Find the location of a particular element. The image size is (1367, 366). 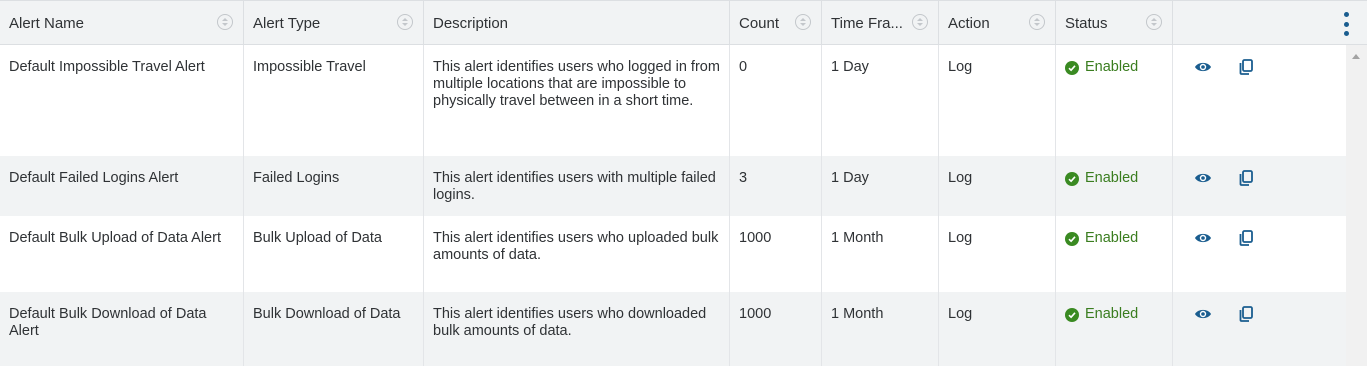

cell-alert-type: Impossible Travel is located at coordinates (334, 100).